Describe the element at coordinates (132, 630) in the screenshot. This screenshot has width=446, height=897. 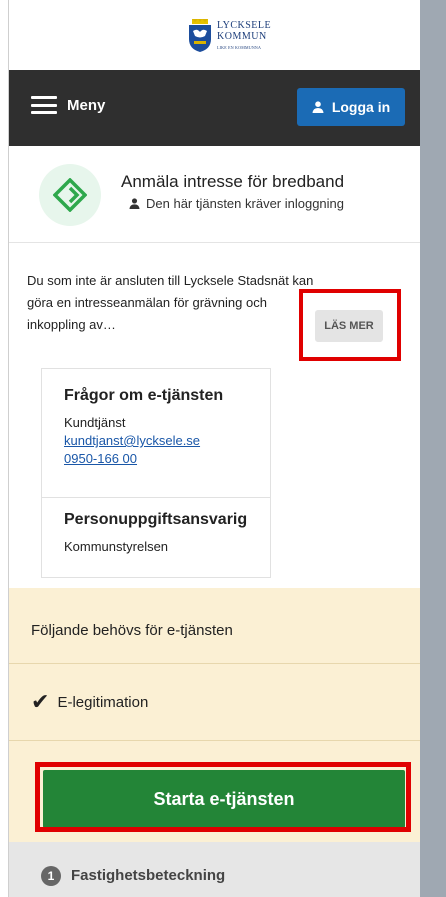
I see `requirements-label: Följande behövs för e-tjänsten` at that location.